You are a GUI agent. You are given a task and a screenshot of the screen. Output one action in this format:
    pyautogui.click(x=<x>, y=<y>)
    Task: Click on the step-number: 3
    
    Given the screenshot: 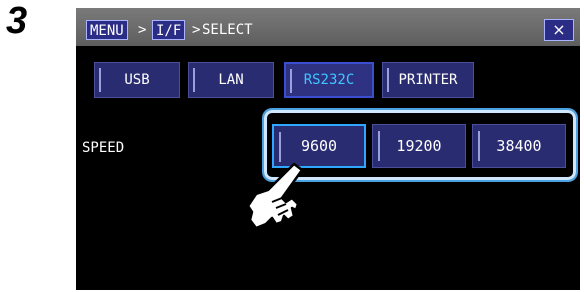 What is the action you would take?
    pyautogui.click(x=17, y=21)
    